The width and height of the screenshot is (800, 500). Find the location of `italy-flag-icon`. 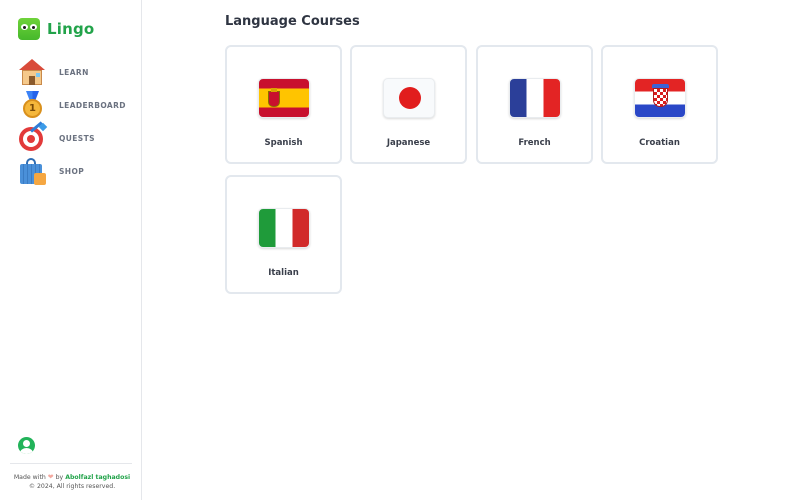

italy-flag-icon is located at coordinates (284, 228).